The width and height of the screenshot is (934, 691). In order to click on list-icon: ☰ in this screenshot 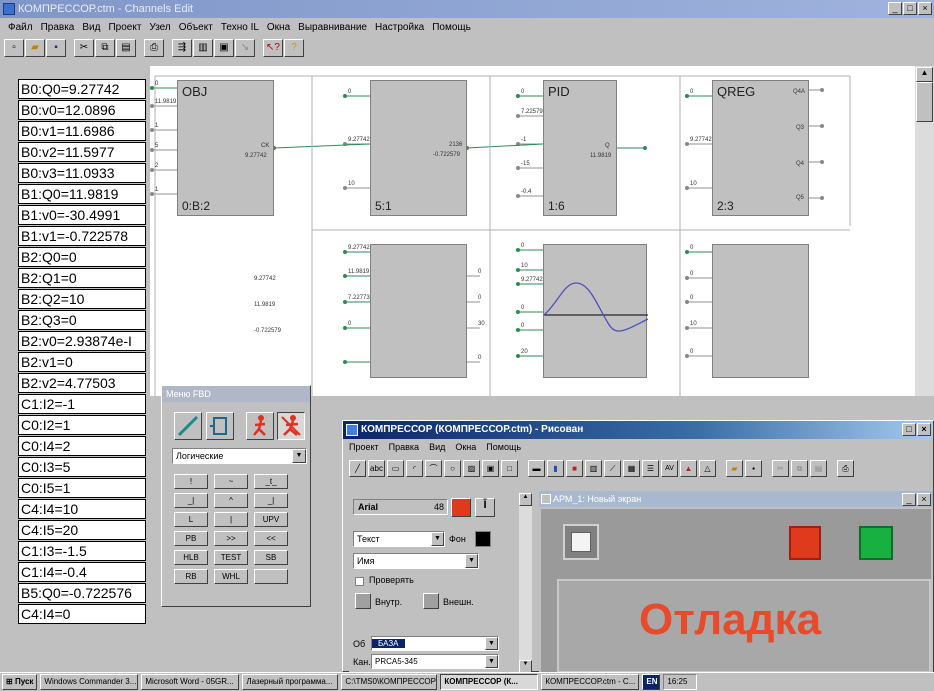, I will do `click(650, 468)`.